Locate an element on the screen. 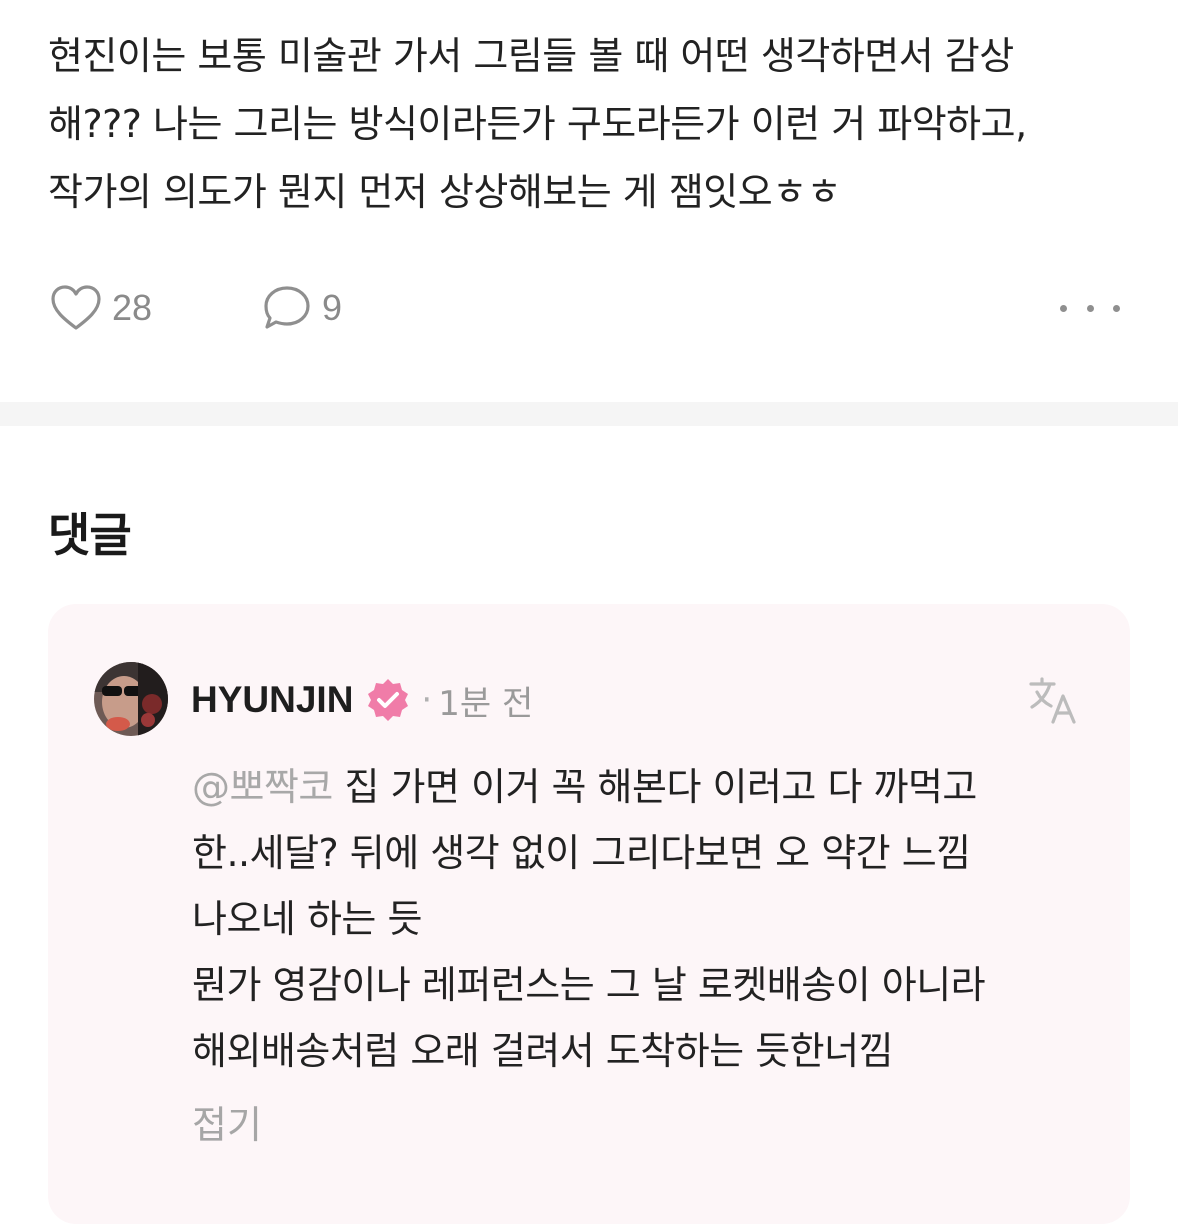 This screenshot has height=1224, width=1178. comment-text-line: 해외배송처럼 오래 걸려서 도착하는 듯한너낌 is located at coordinates (543, 1051).